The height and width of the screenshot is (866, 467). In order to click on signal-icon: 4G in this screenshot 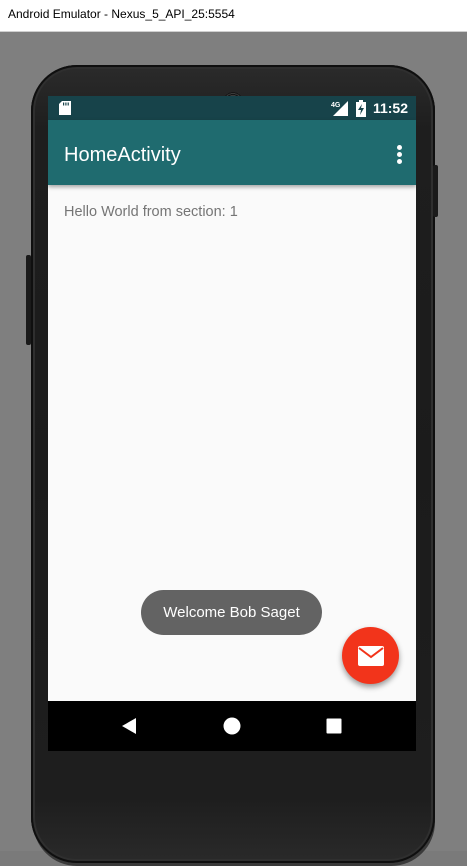, I will do `click(339, 108)`.